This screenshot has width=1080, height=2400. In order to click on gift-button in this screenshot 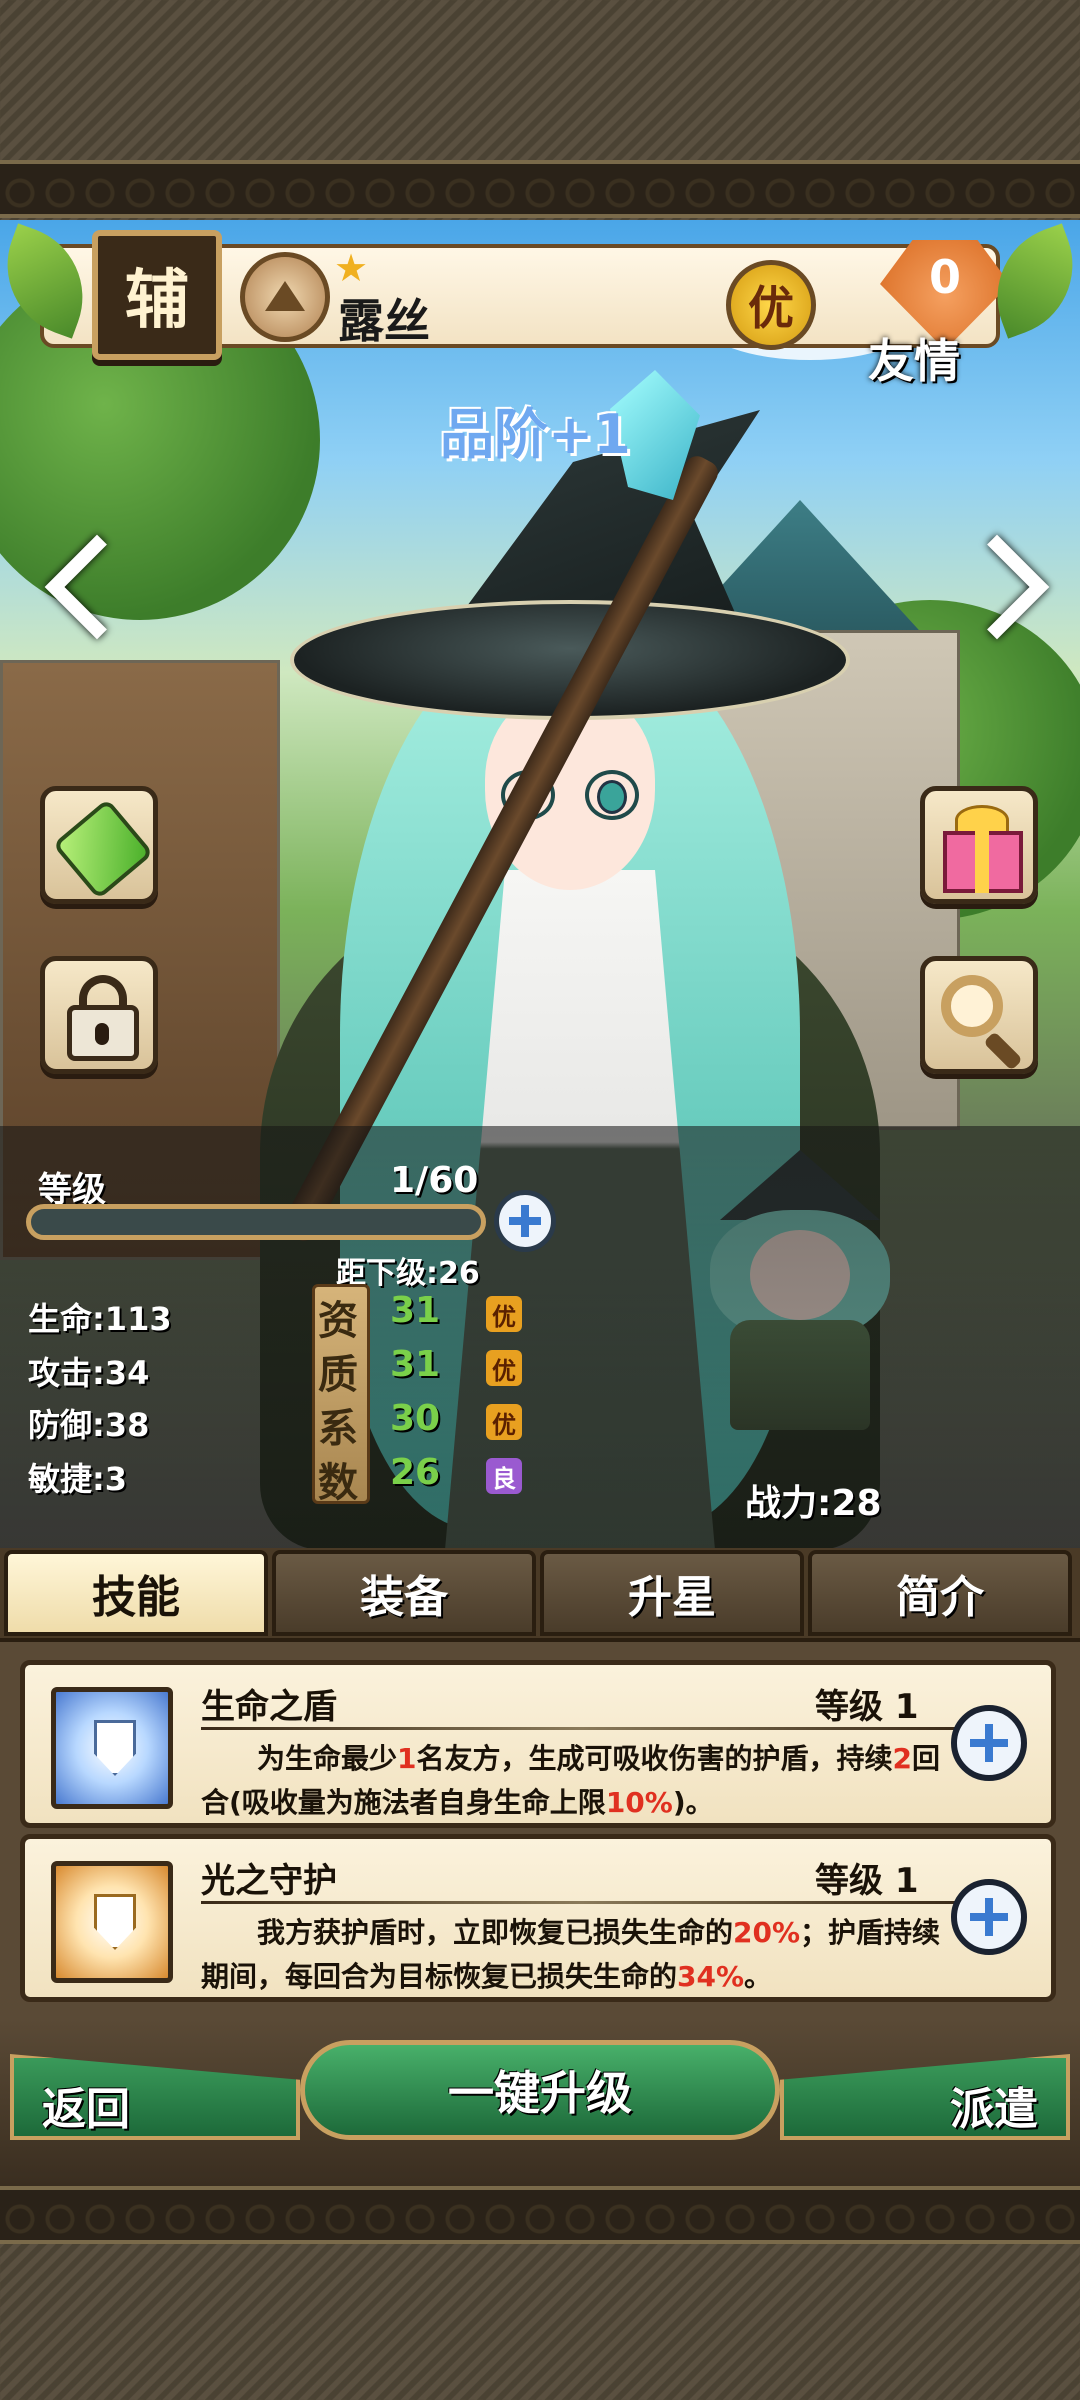, I will do `click(979, 845)`.